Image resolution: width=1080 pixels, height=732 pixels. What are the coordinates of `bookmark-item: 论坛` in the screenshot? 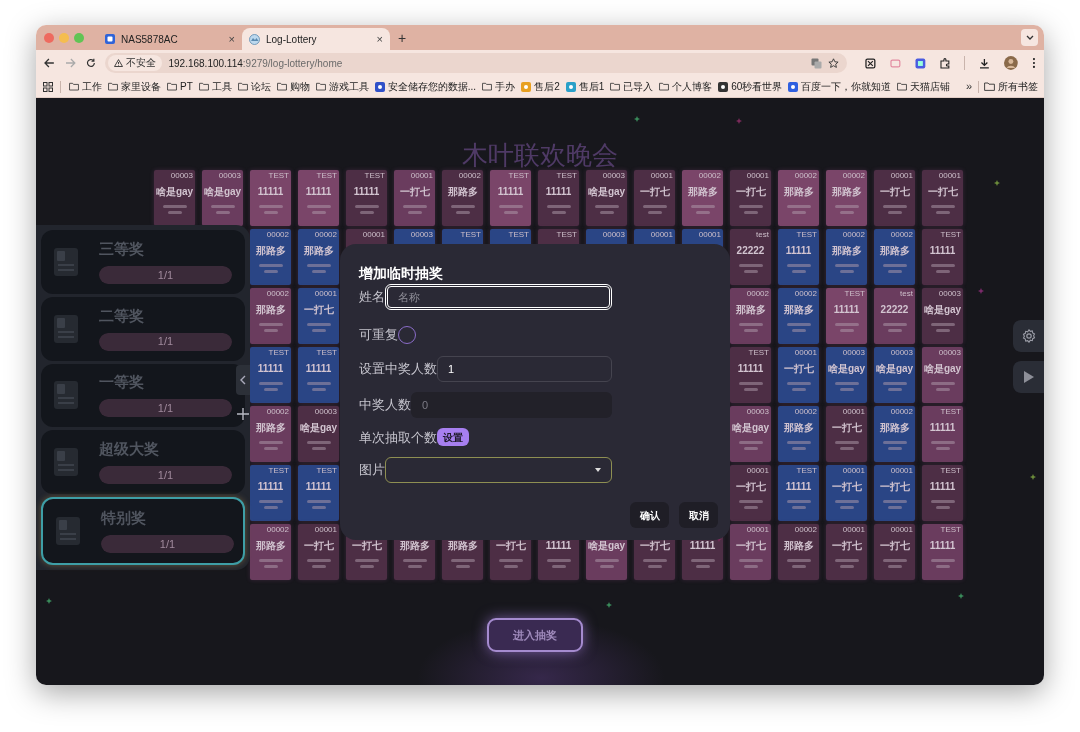 It's located at (254, 86).